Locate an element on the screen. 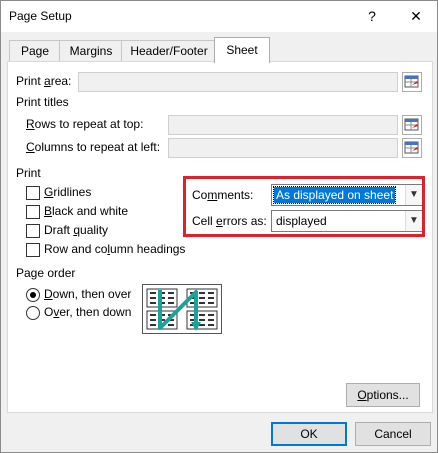 The height and width of the screenshot is (453, 438). draft-quality-checkbox is located at coordinates (33, 231).